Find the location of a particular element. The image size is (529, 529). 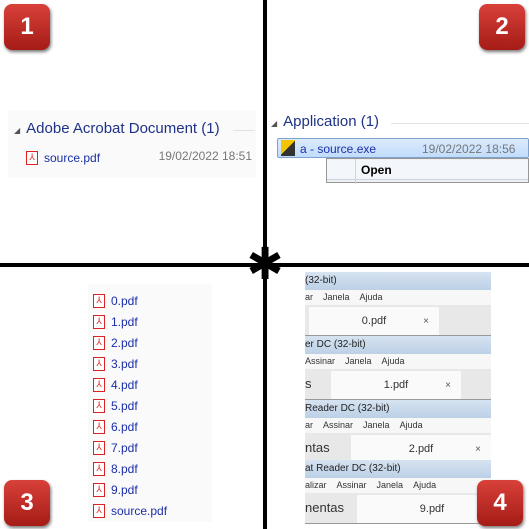

tab-label: 0.pdf is located at coordinates (374, 321).